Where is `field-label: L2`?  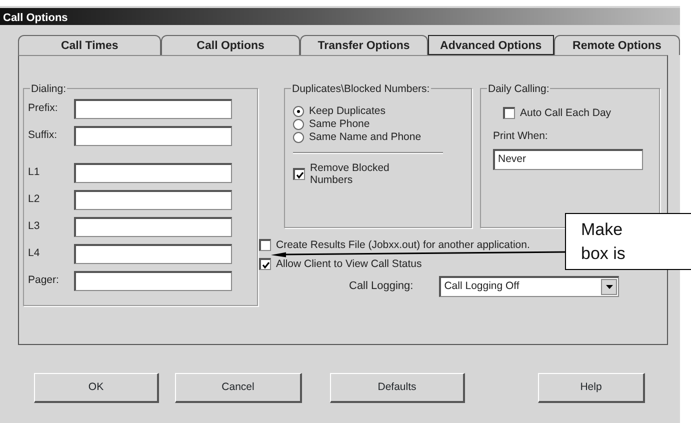
field-label: L2 is located at coordinates (34, 199).